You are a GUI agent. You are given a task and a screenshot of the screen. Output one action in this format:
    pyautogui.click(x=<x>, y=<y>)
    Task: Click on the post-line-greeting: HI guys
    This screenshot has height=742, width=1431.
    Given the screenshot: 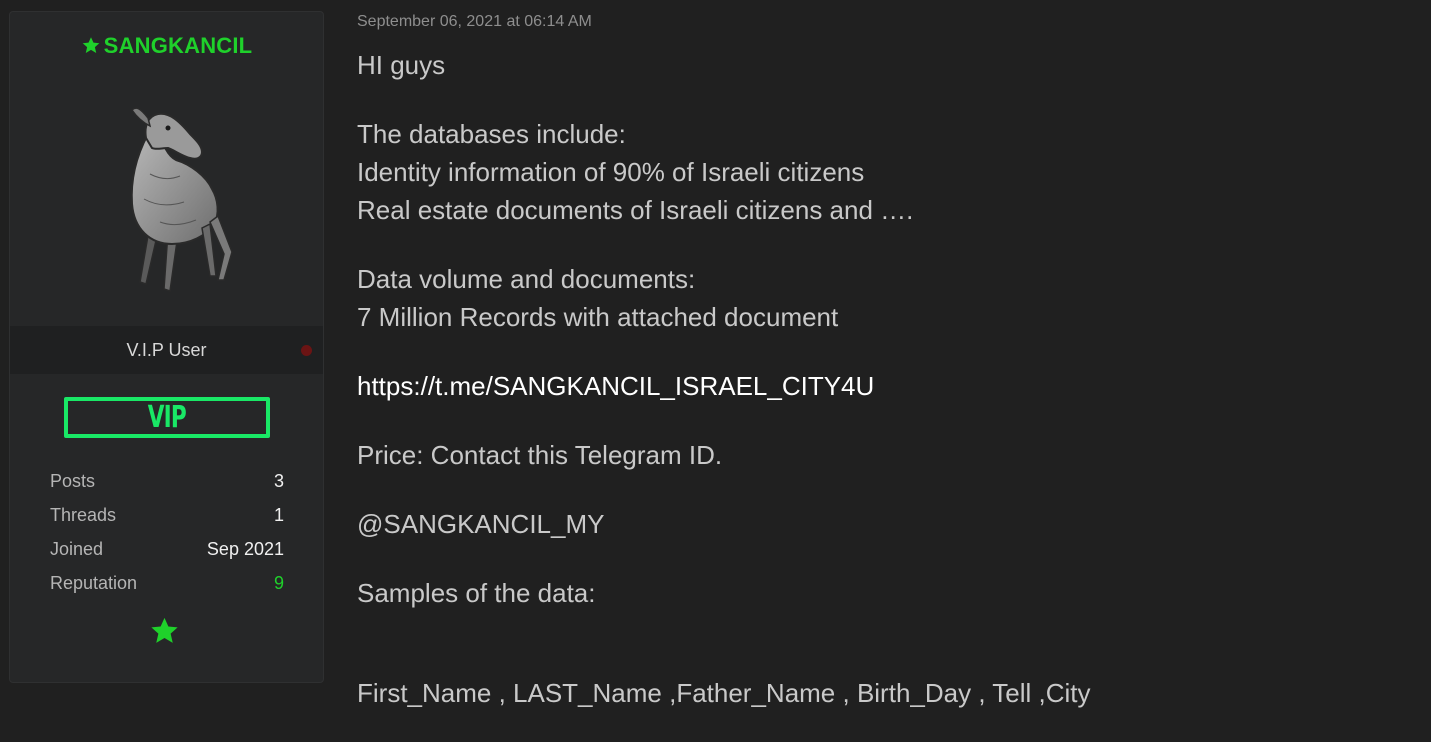 What is the action you would take?
    pyautogui.click(x=401, y=65)
    